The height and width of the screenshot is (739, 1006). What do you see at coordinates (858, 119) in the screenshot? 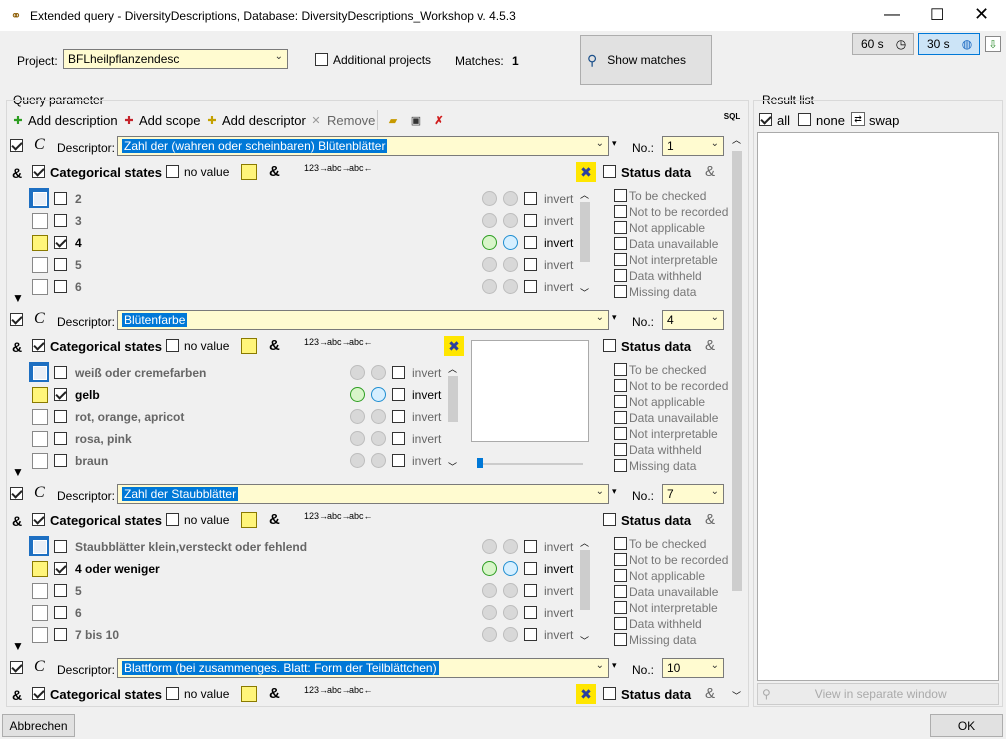
I see `swap-icon: ⇄` at bounding box center [858, 119].